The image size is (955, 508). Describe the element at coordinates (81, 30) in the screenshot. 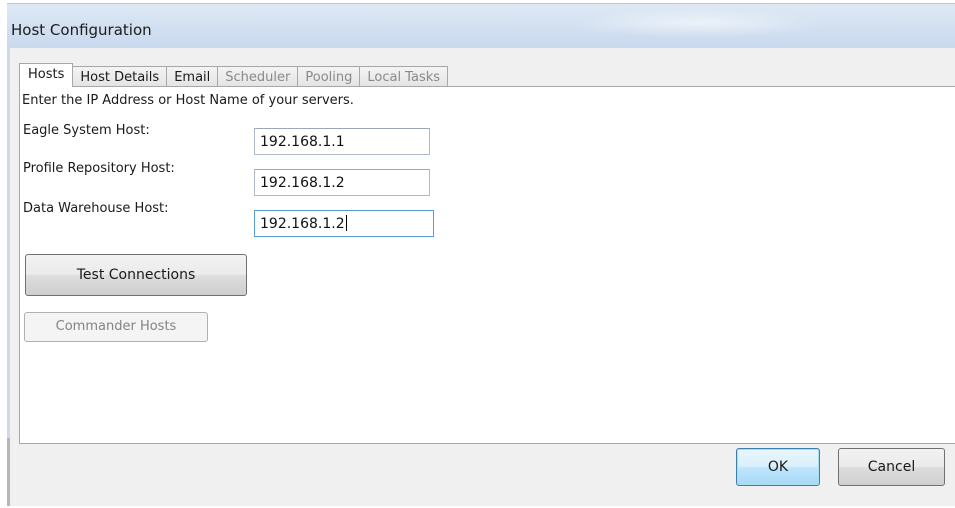

I see `window-title: Host Configuration` at that location.